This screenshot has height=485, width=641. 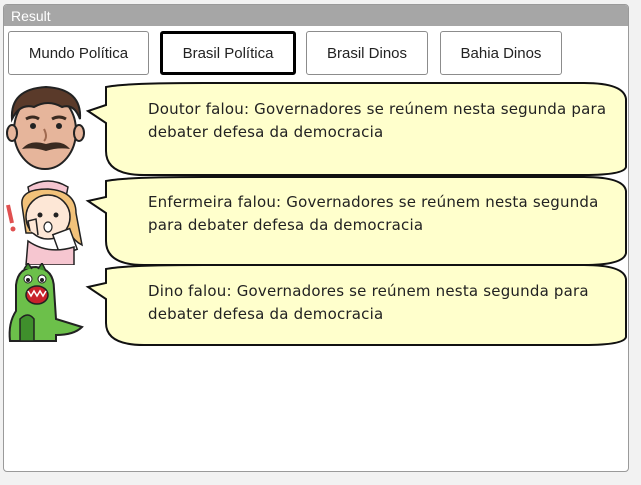 I want to click on tab-brasil-dinos: Brasil Dinos, so click(x=367, y=53).